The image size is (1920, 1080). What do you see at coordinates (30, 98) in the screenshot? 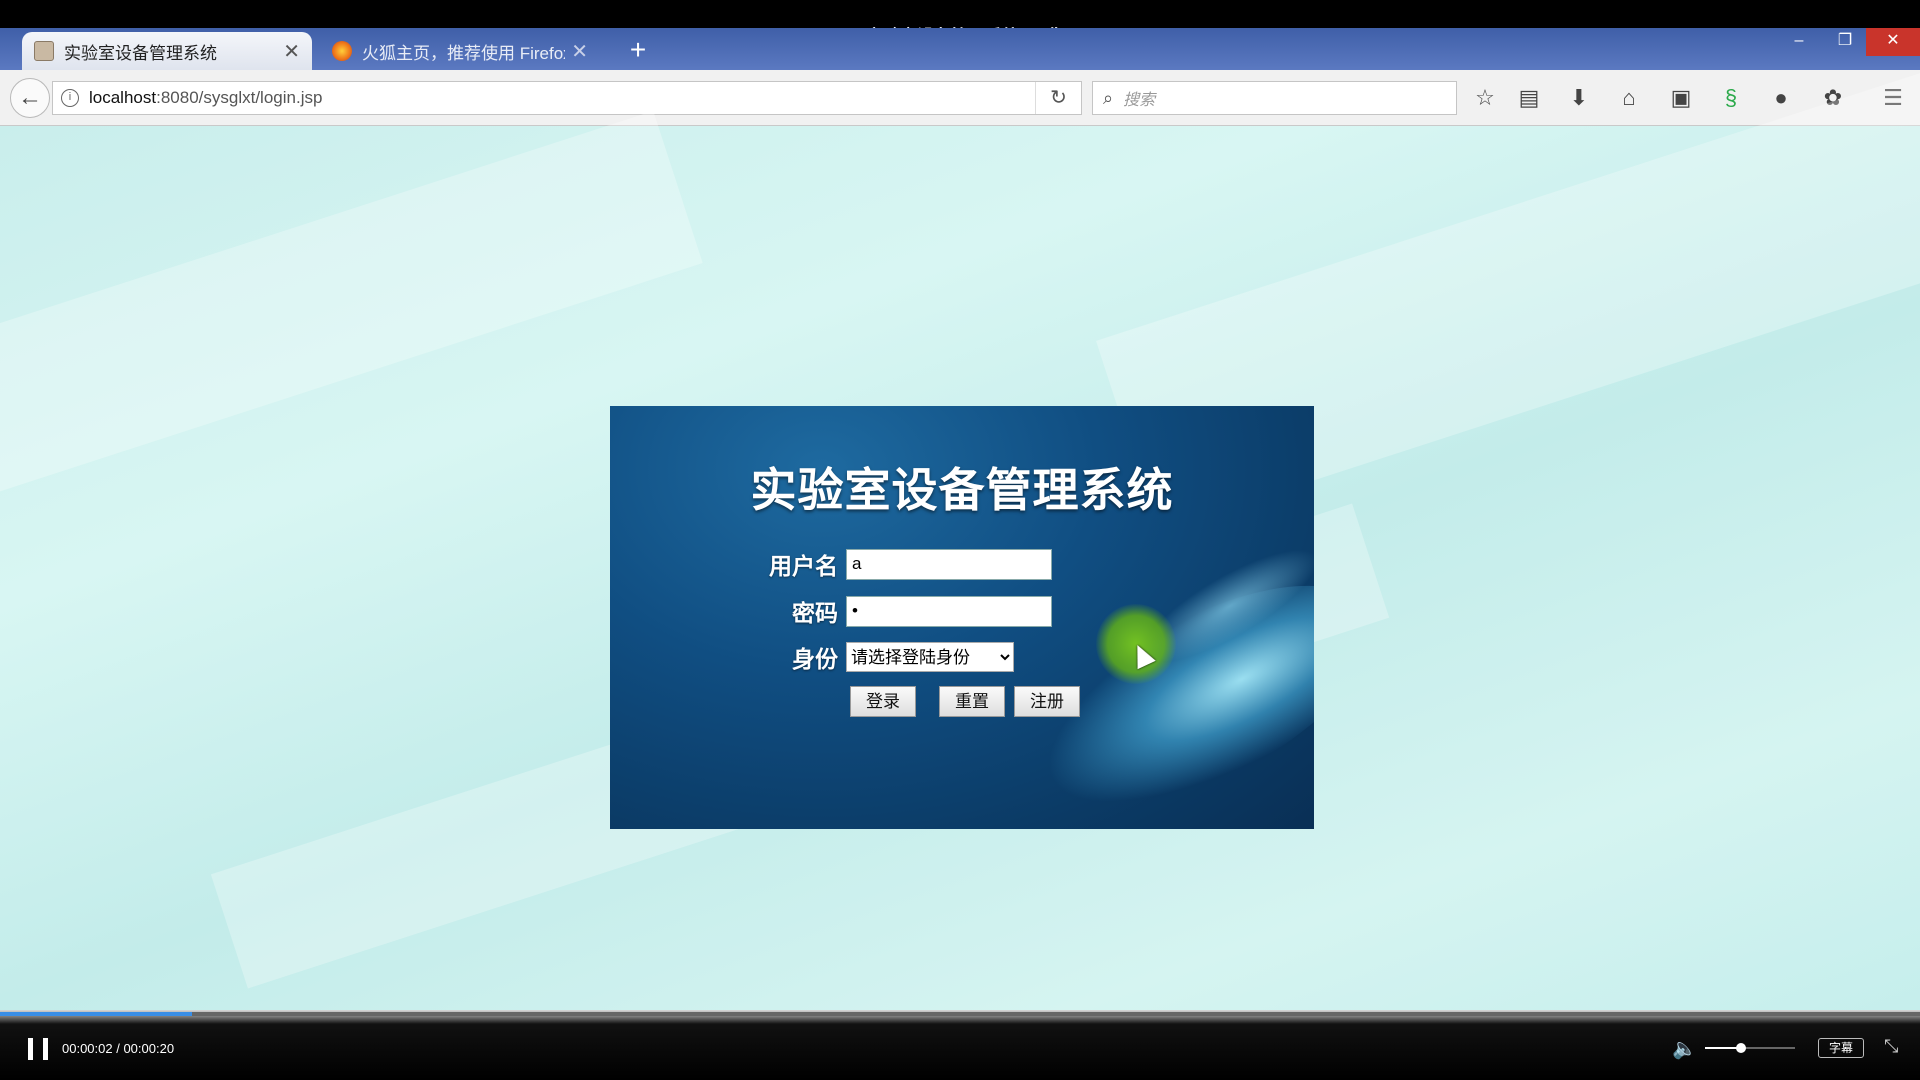
I see `back-button: ←` at bounding box center [30, 98].